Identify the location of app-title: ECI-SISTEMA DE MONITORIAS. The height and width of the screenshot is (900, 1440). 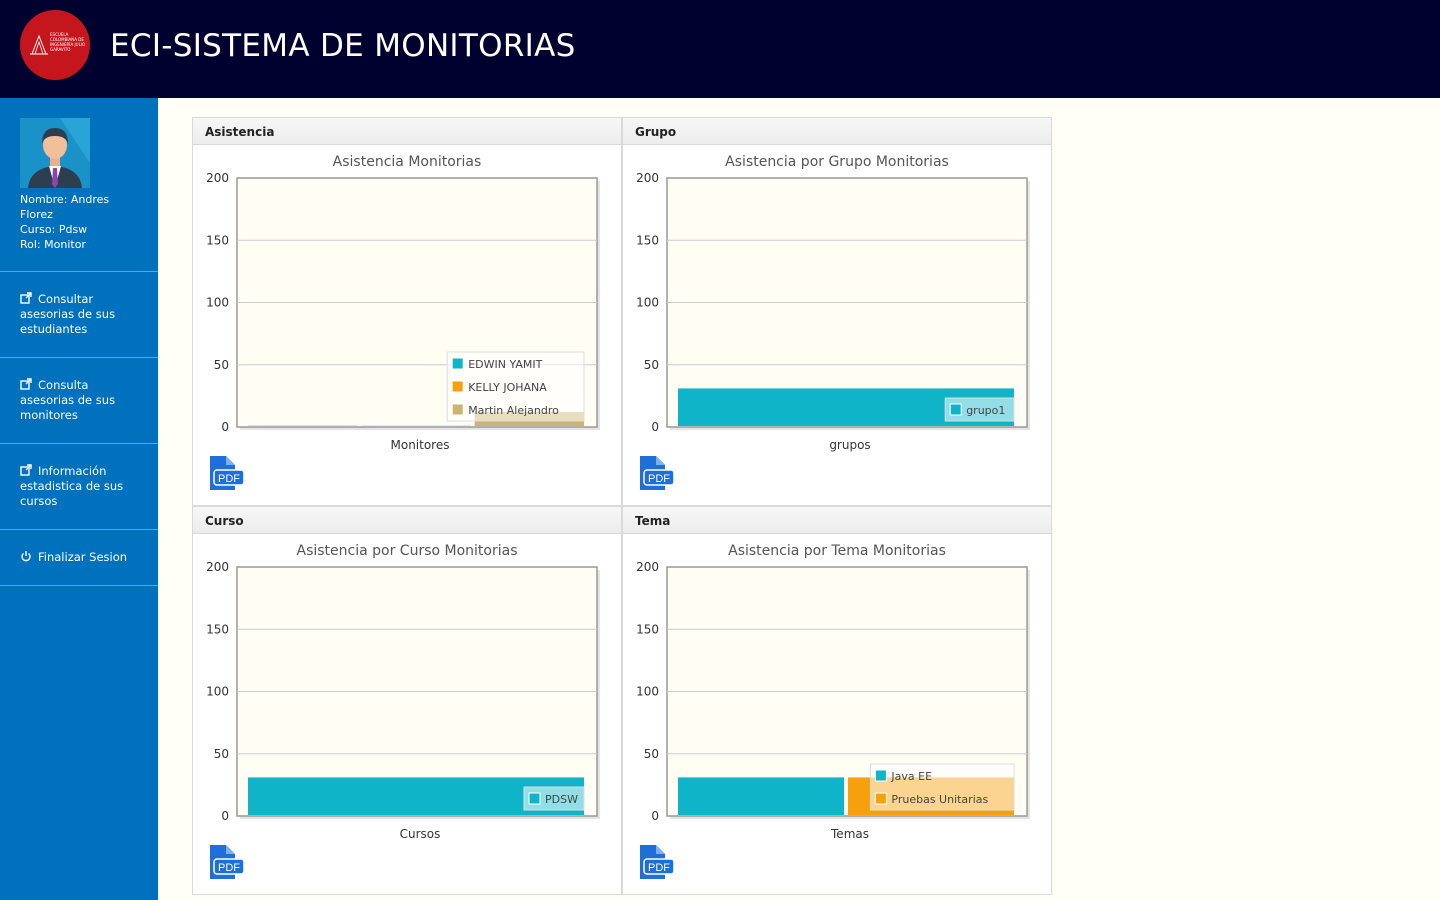
(343, 46).